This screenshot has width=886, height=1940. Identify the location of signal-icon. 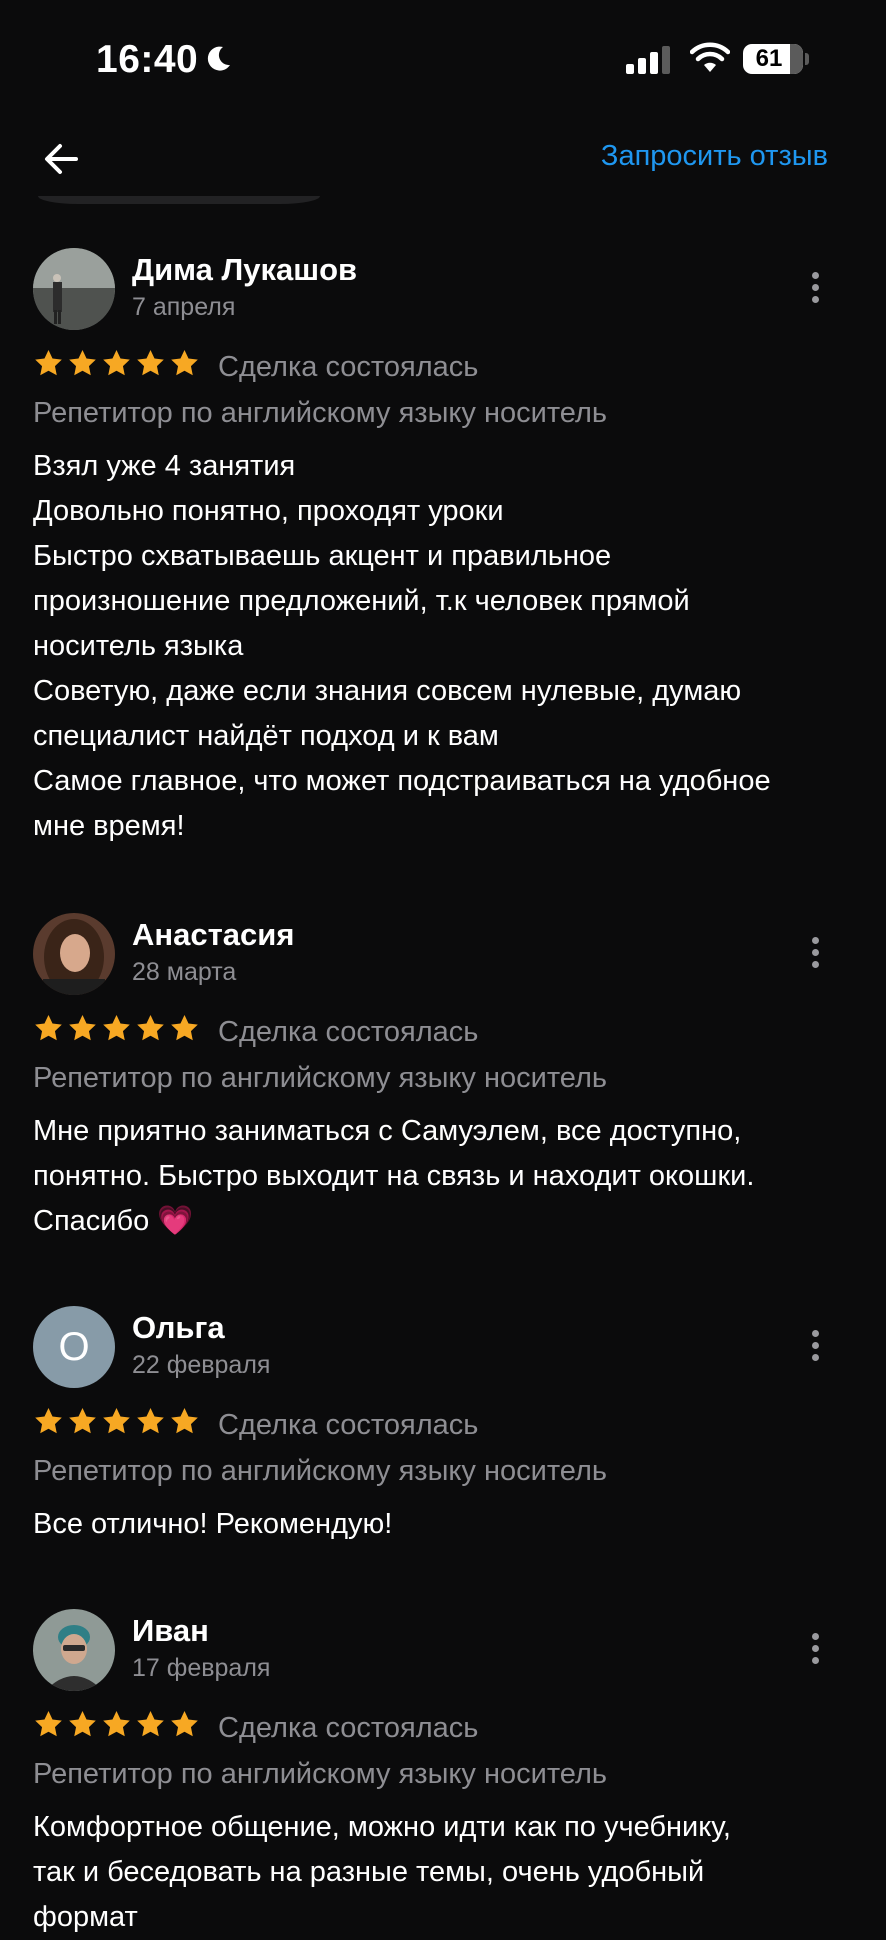
(648, 60).